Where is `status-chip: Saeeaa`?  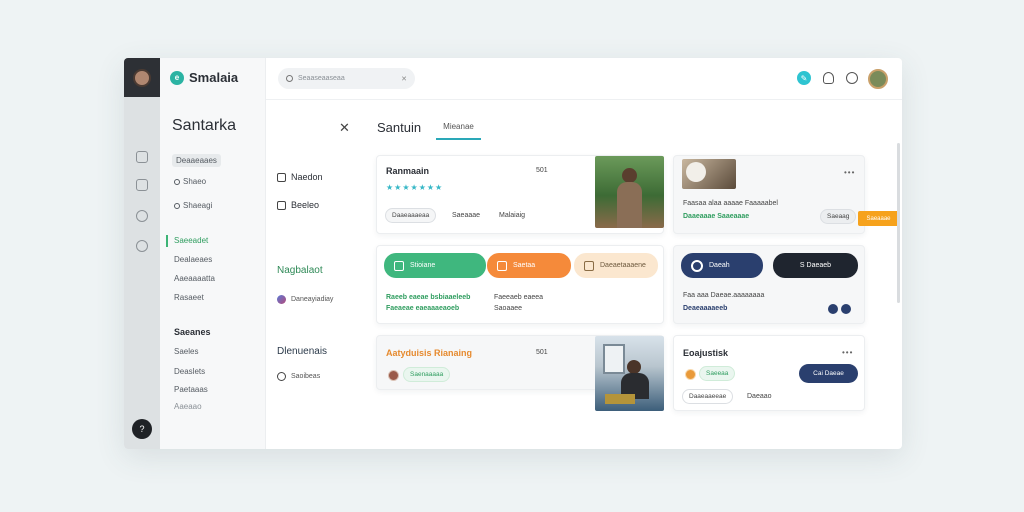 status-chip: Saeeaa is located at coordinates (717, 373).